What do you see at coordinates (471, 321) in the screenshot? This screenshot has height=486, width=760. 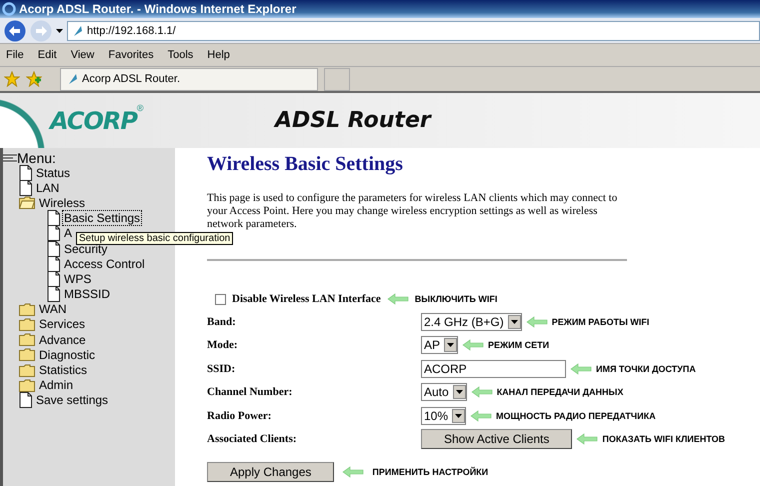 I see `dropdown: 2.4 GHz (B+G)` at bounding box center [471, 321].